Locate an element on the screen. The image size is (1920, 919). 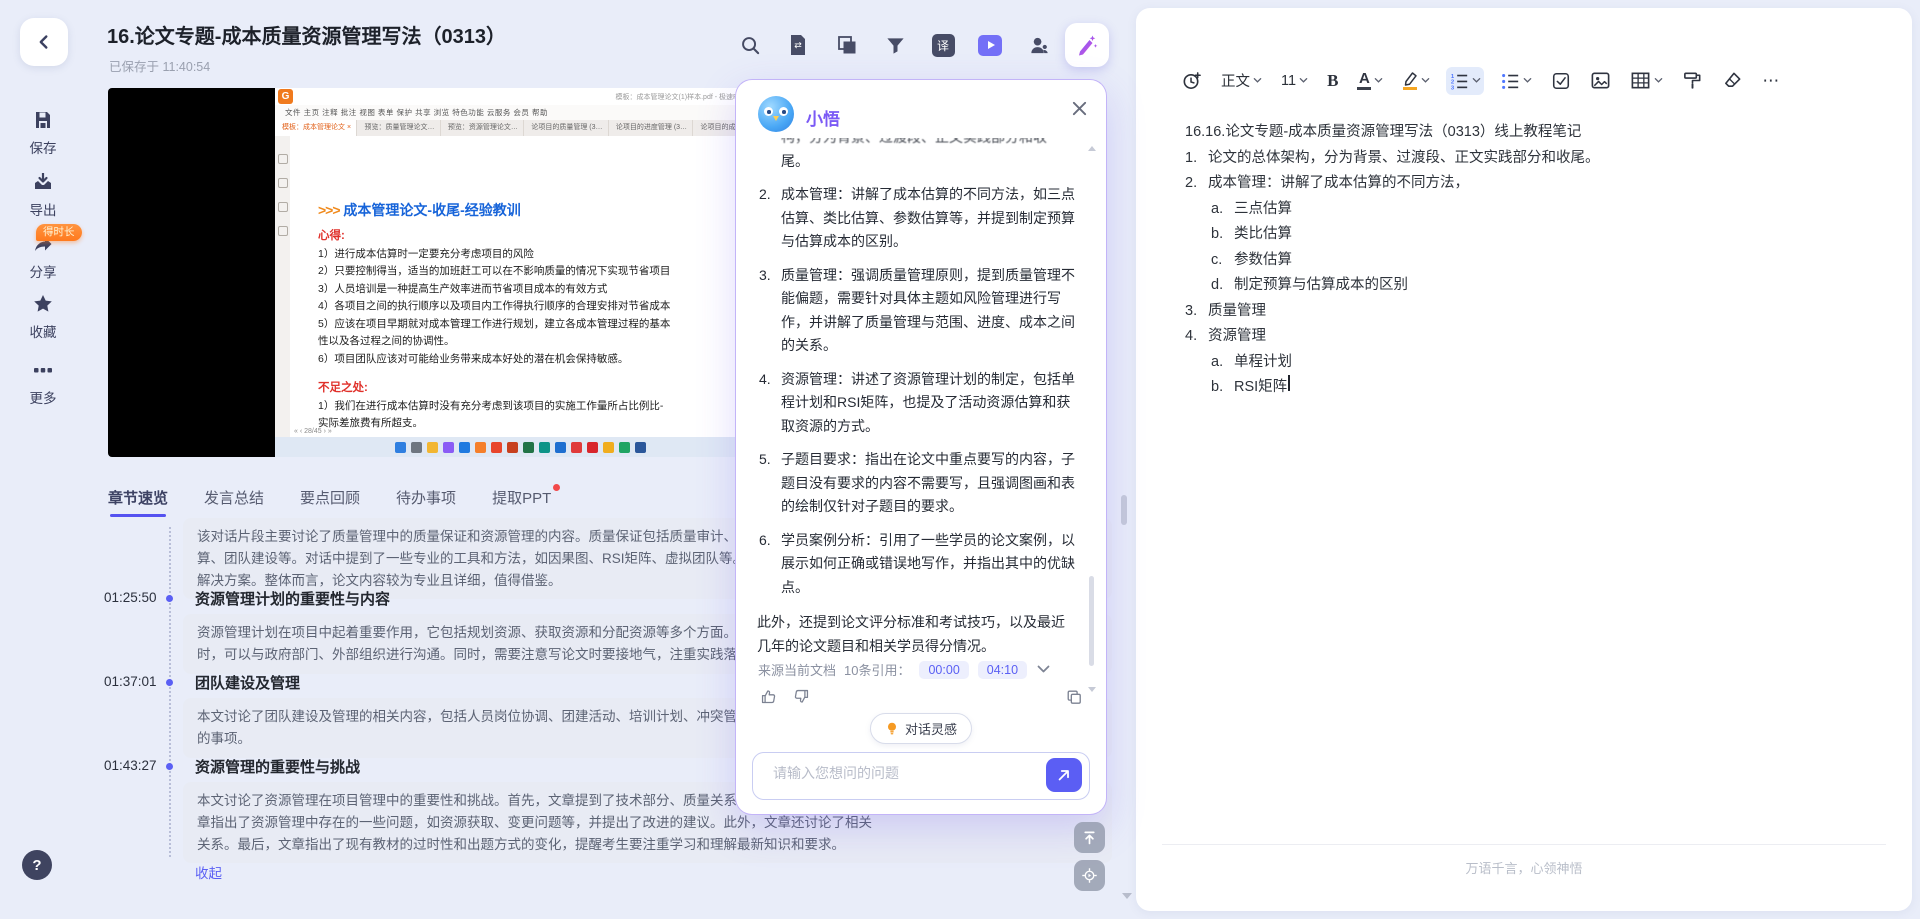
chat-input-box is located at coordinates (921, 776).